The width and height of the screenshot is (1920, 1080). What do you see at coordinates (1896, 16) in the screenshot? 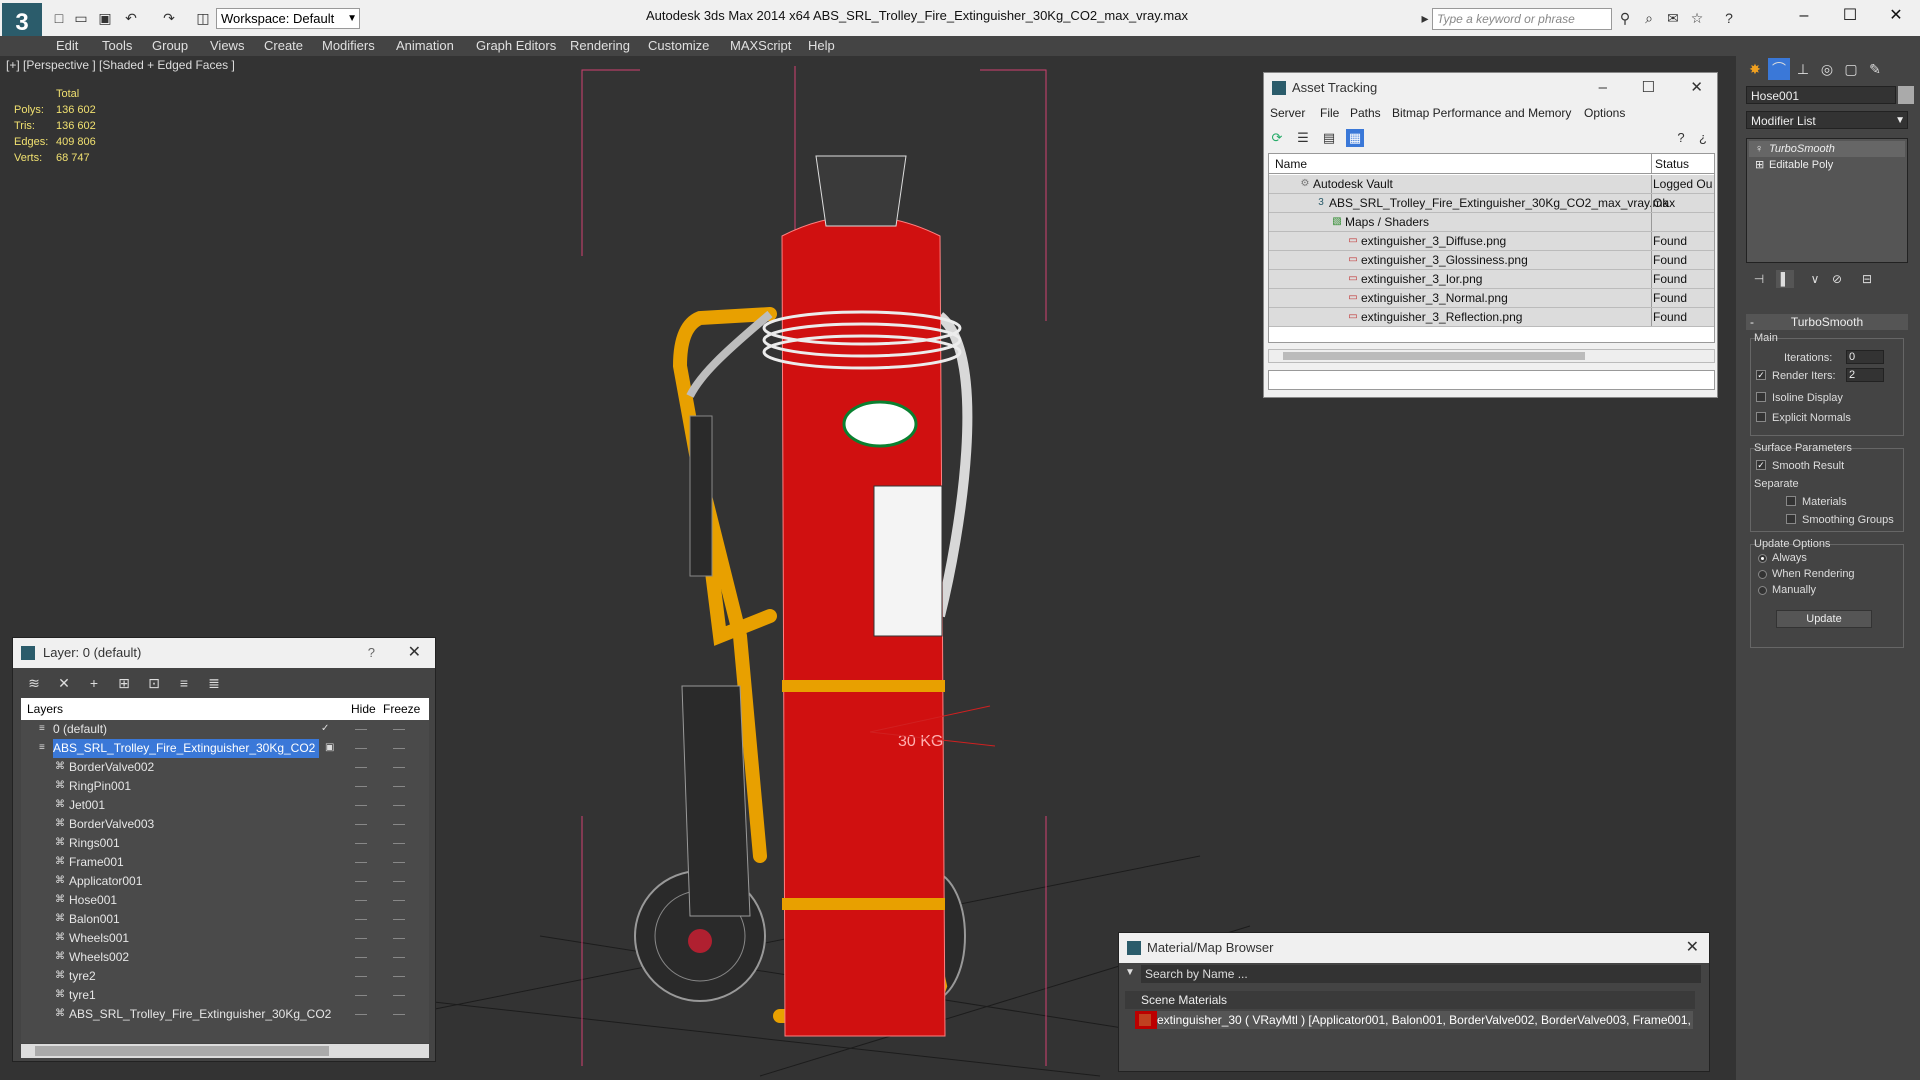
I see `close-button: ✕` at bounding box center [1896, 16].